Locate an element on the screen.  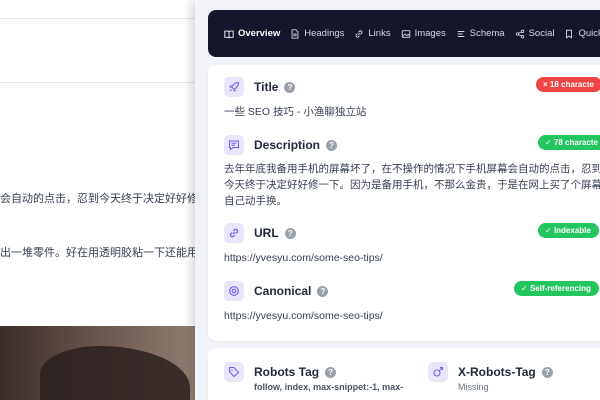
tab-label: Quick Links is located at coordinates (589, 33).